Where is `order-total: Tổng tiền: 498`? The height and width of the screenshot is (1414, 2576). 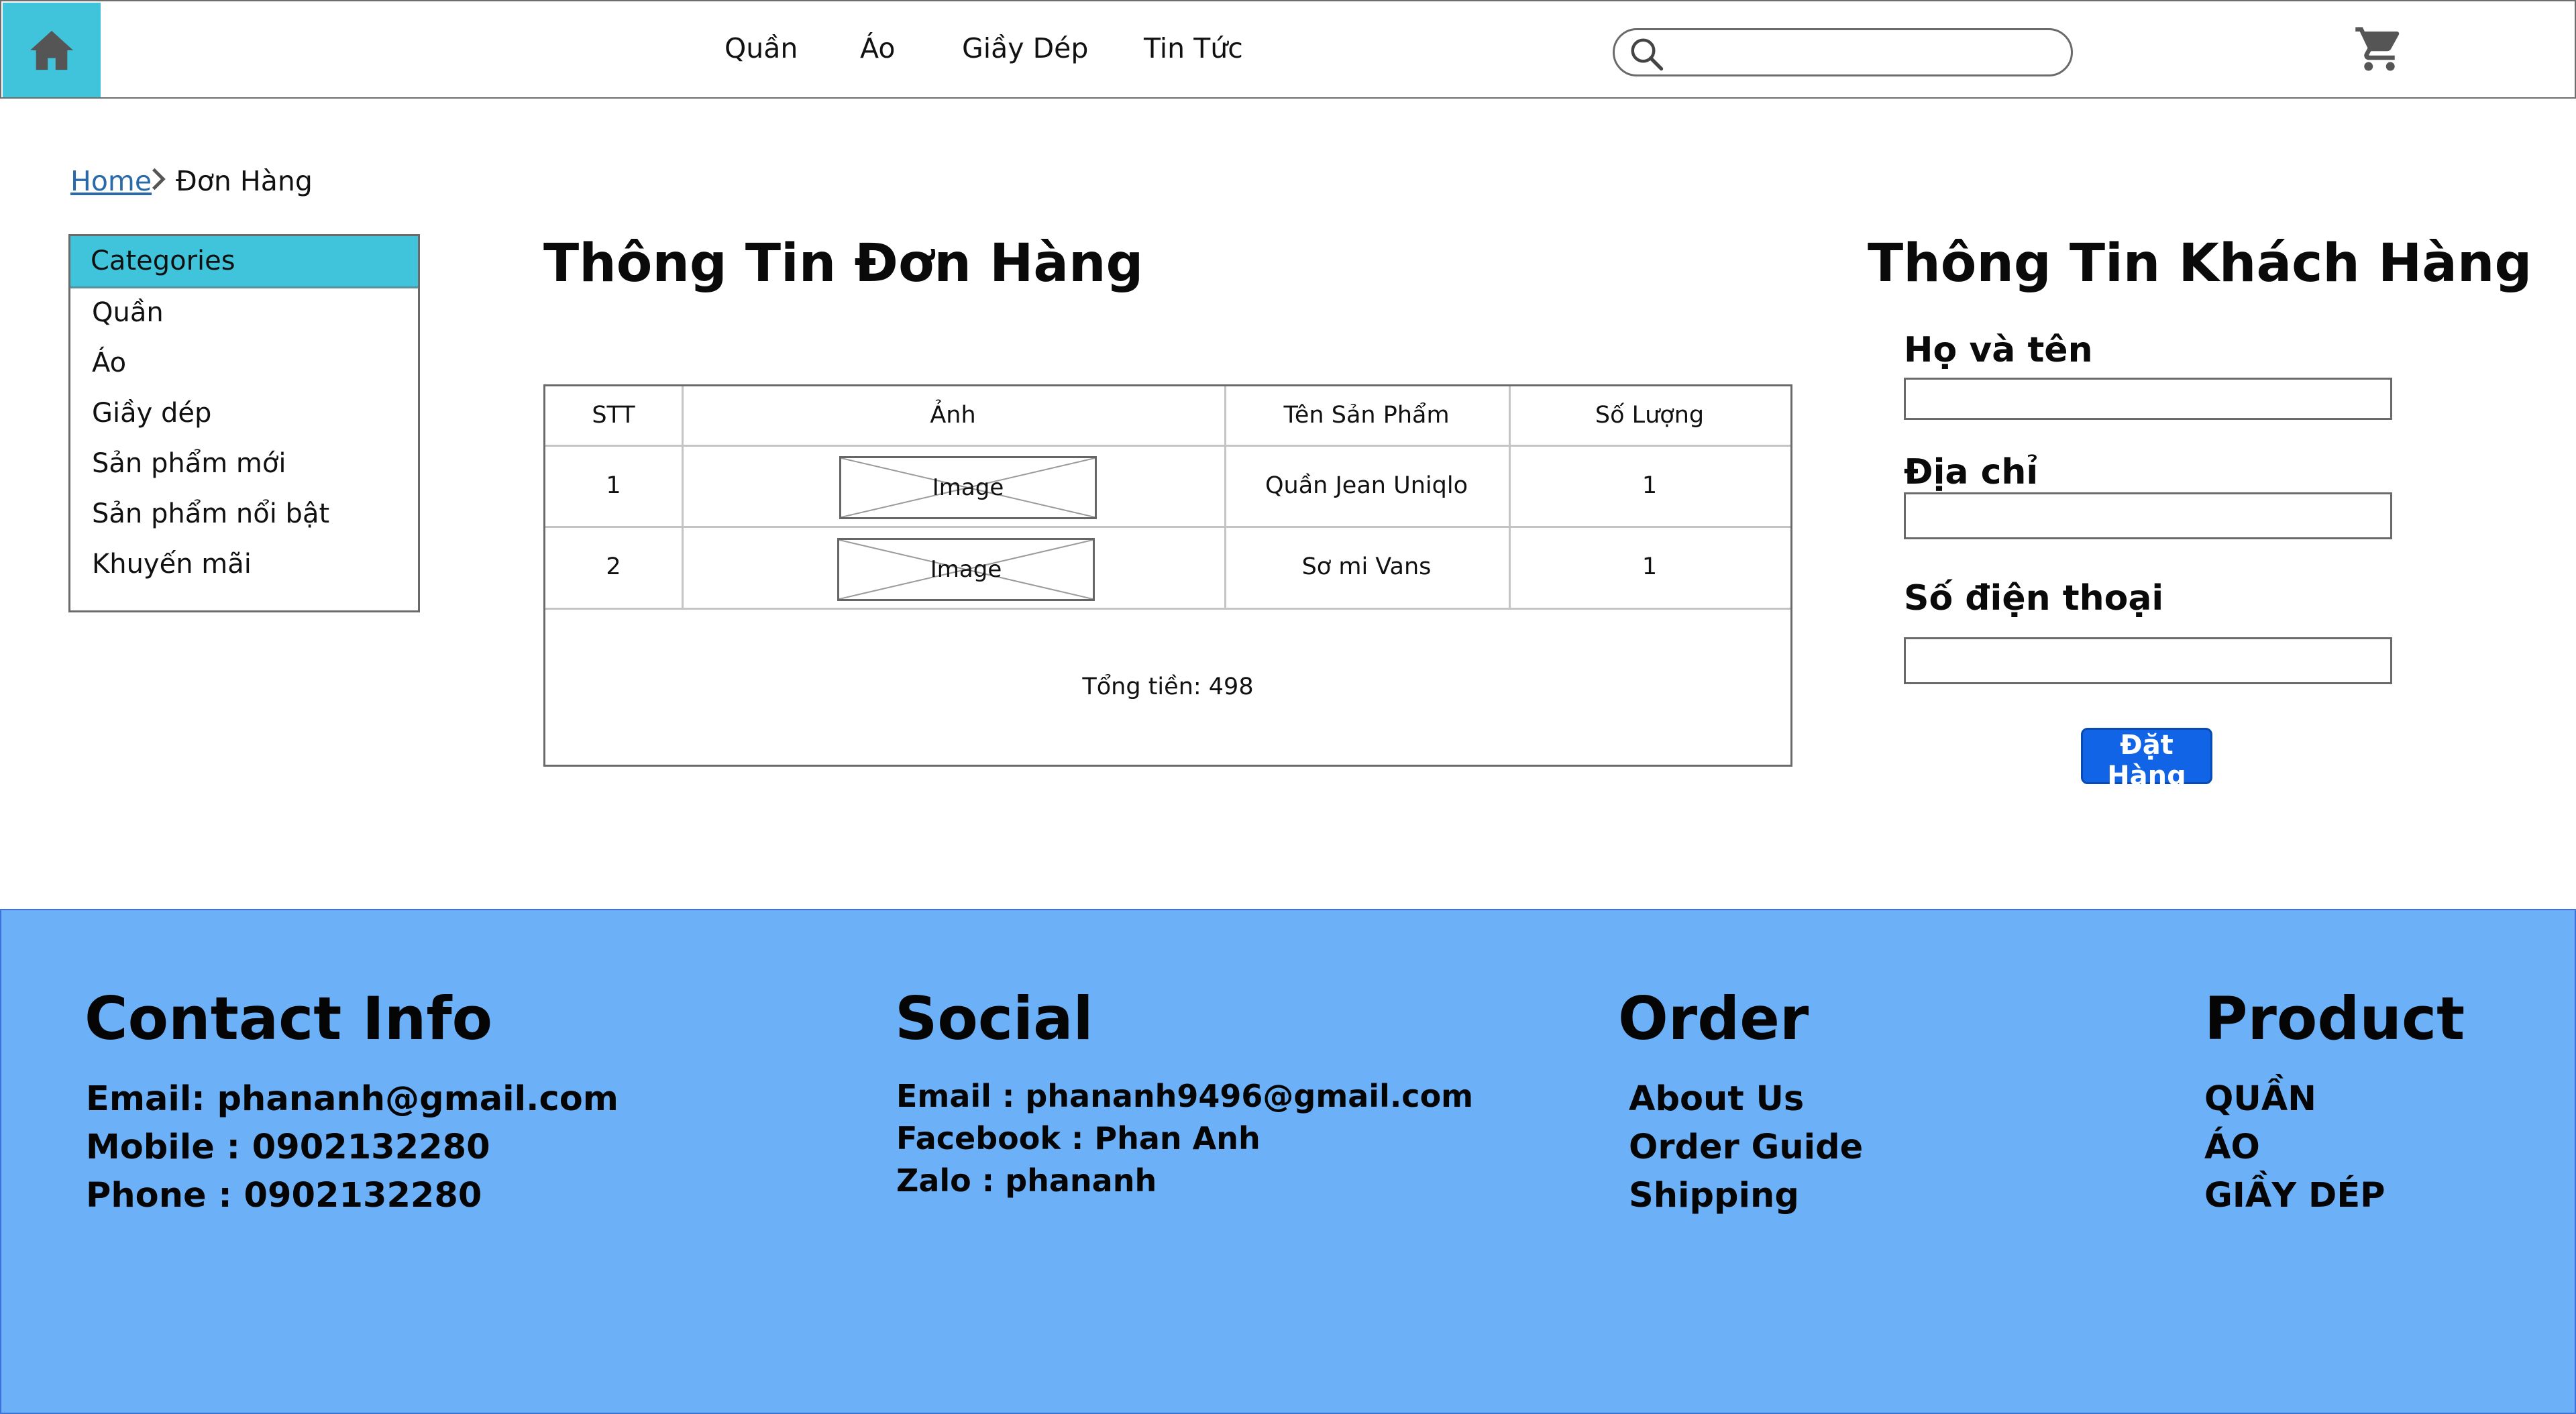 order-total: Tổng tiền: 498 is located at coordinates (1168, 686).